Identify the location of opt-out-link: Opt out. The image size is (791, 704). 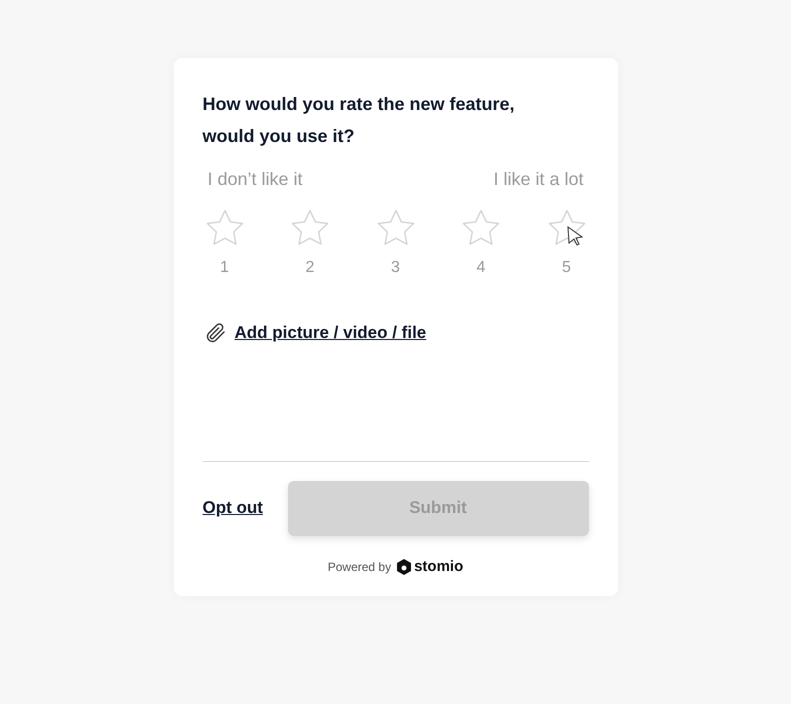
(232, 508).